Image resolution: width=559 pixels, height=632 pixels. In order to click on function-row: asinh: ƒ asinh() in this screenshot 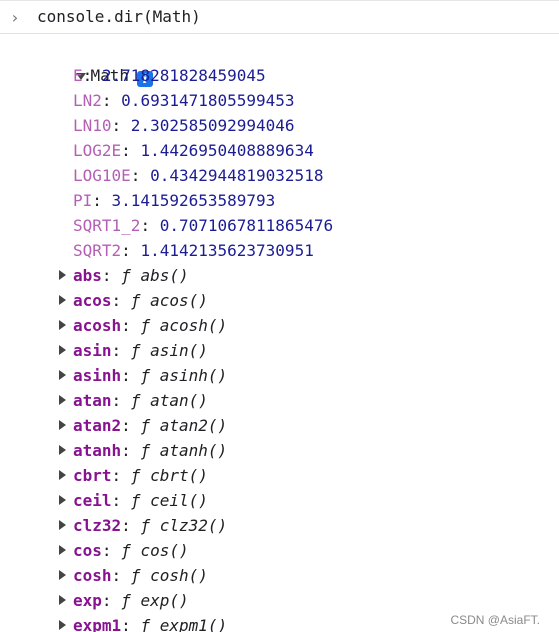, I will do `click(279, 375)`.